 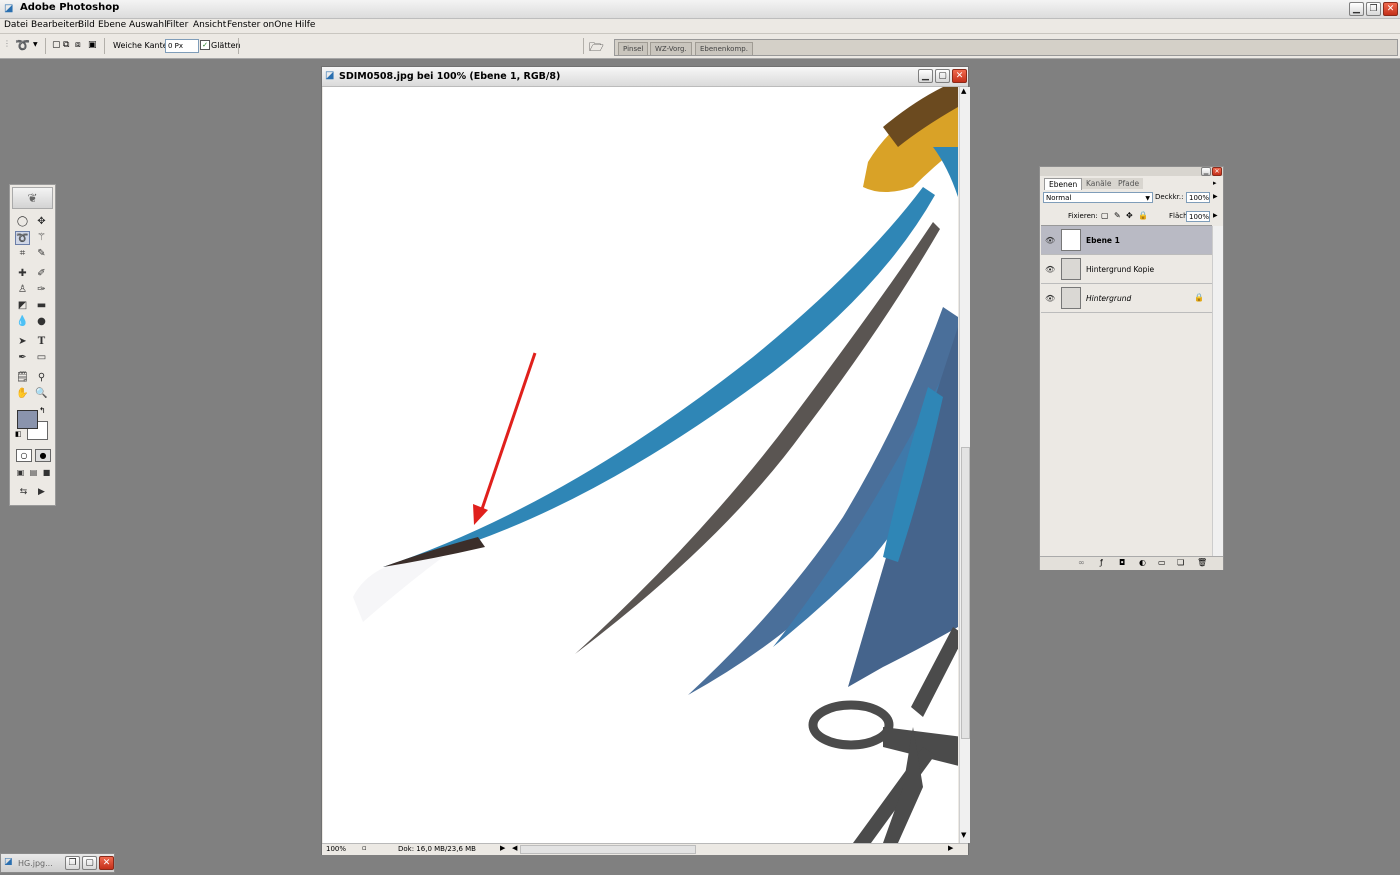 What do you see at coordinates (1373, 9) in the screenshot?
I see `restore-icon: ❐` at bounding box center [1373, 9].